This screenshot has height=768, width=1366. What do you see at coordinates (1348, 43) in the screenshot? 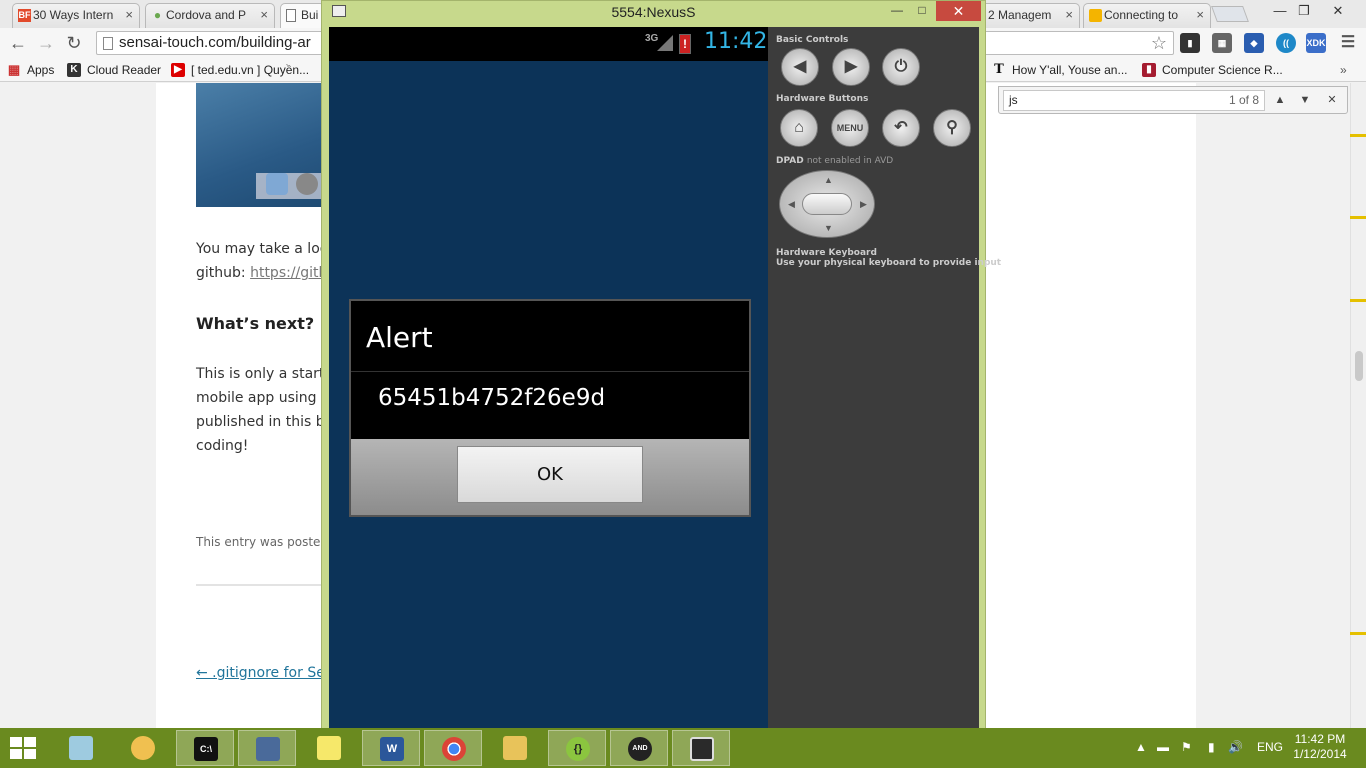
I see `menu-icon: ☰` at bounding box center [1348, 43].